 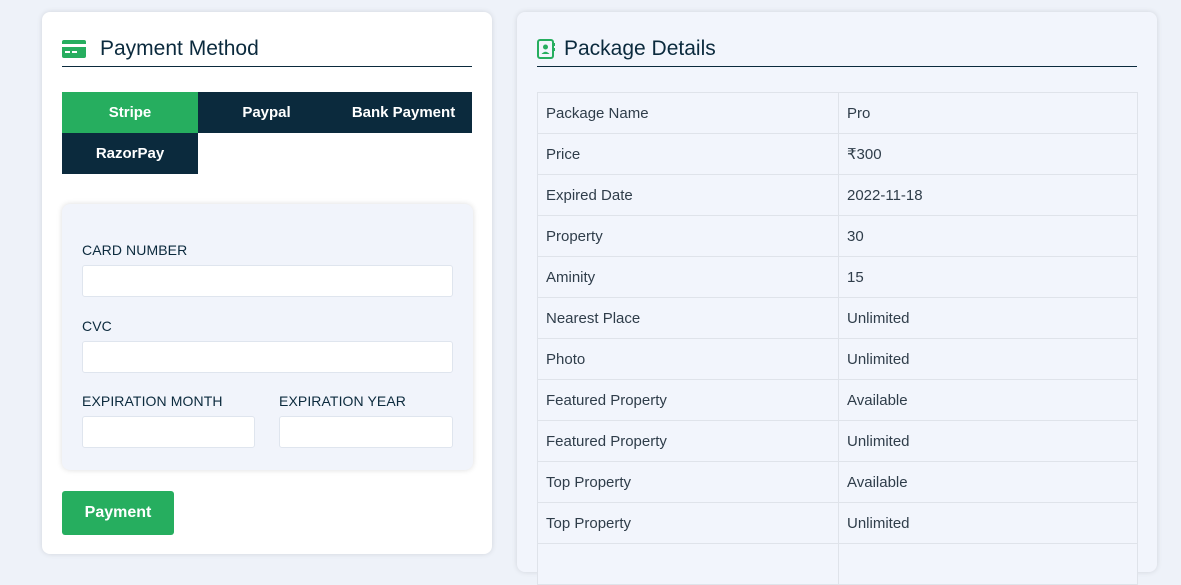 What do you see at coordinates (130, 112) in the screenshot?
I see `tab-stripe: Stripe` at bounding box center [130, 112].